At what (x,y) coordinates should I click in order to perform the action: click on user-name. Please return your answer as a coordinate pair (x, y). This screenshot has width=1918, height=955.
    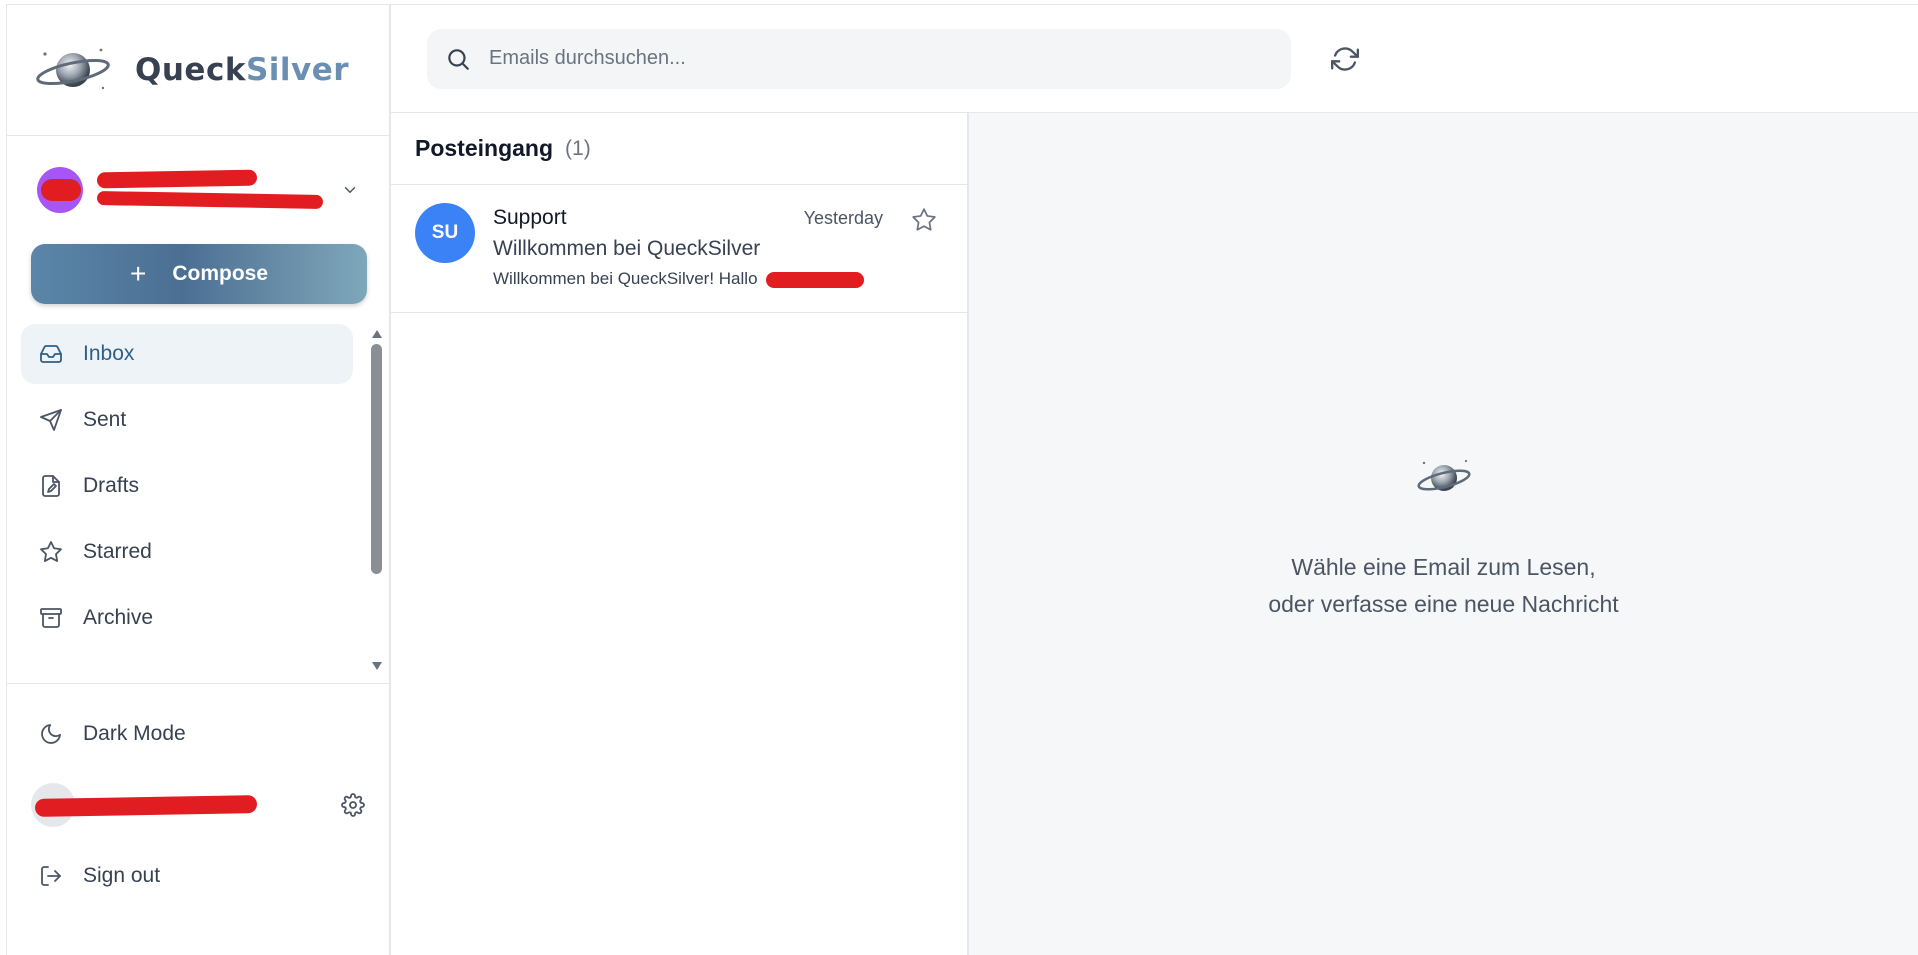
    Looking at the image, I should click on (187, 805).